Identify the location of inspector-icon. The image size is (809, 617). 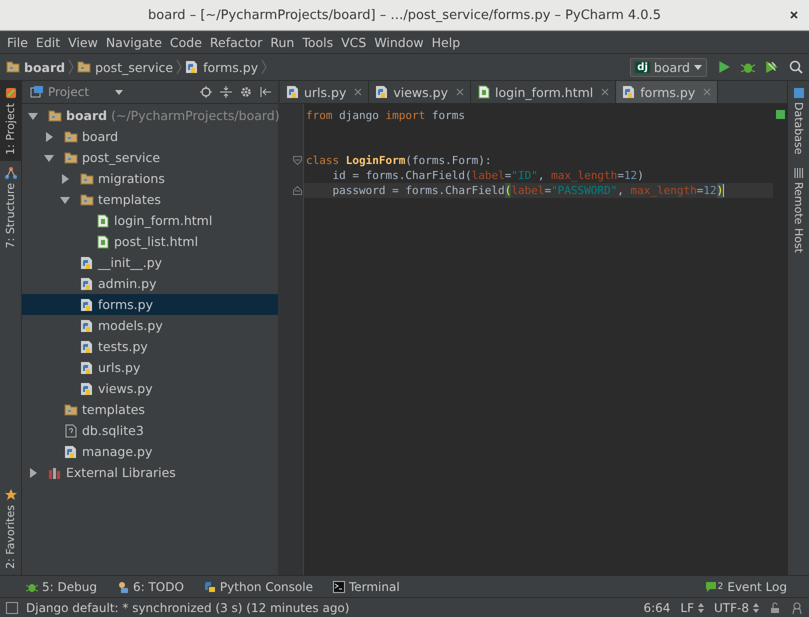
(797, 608).